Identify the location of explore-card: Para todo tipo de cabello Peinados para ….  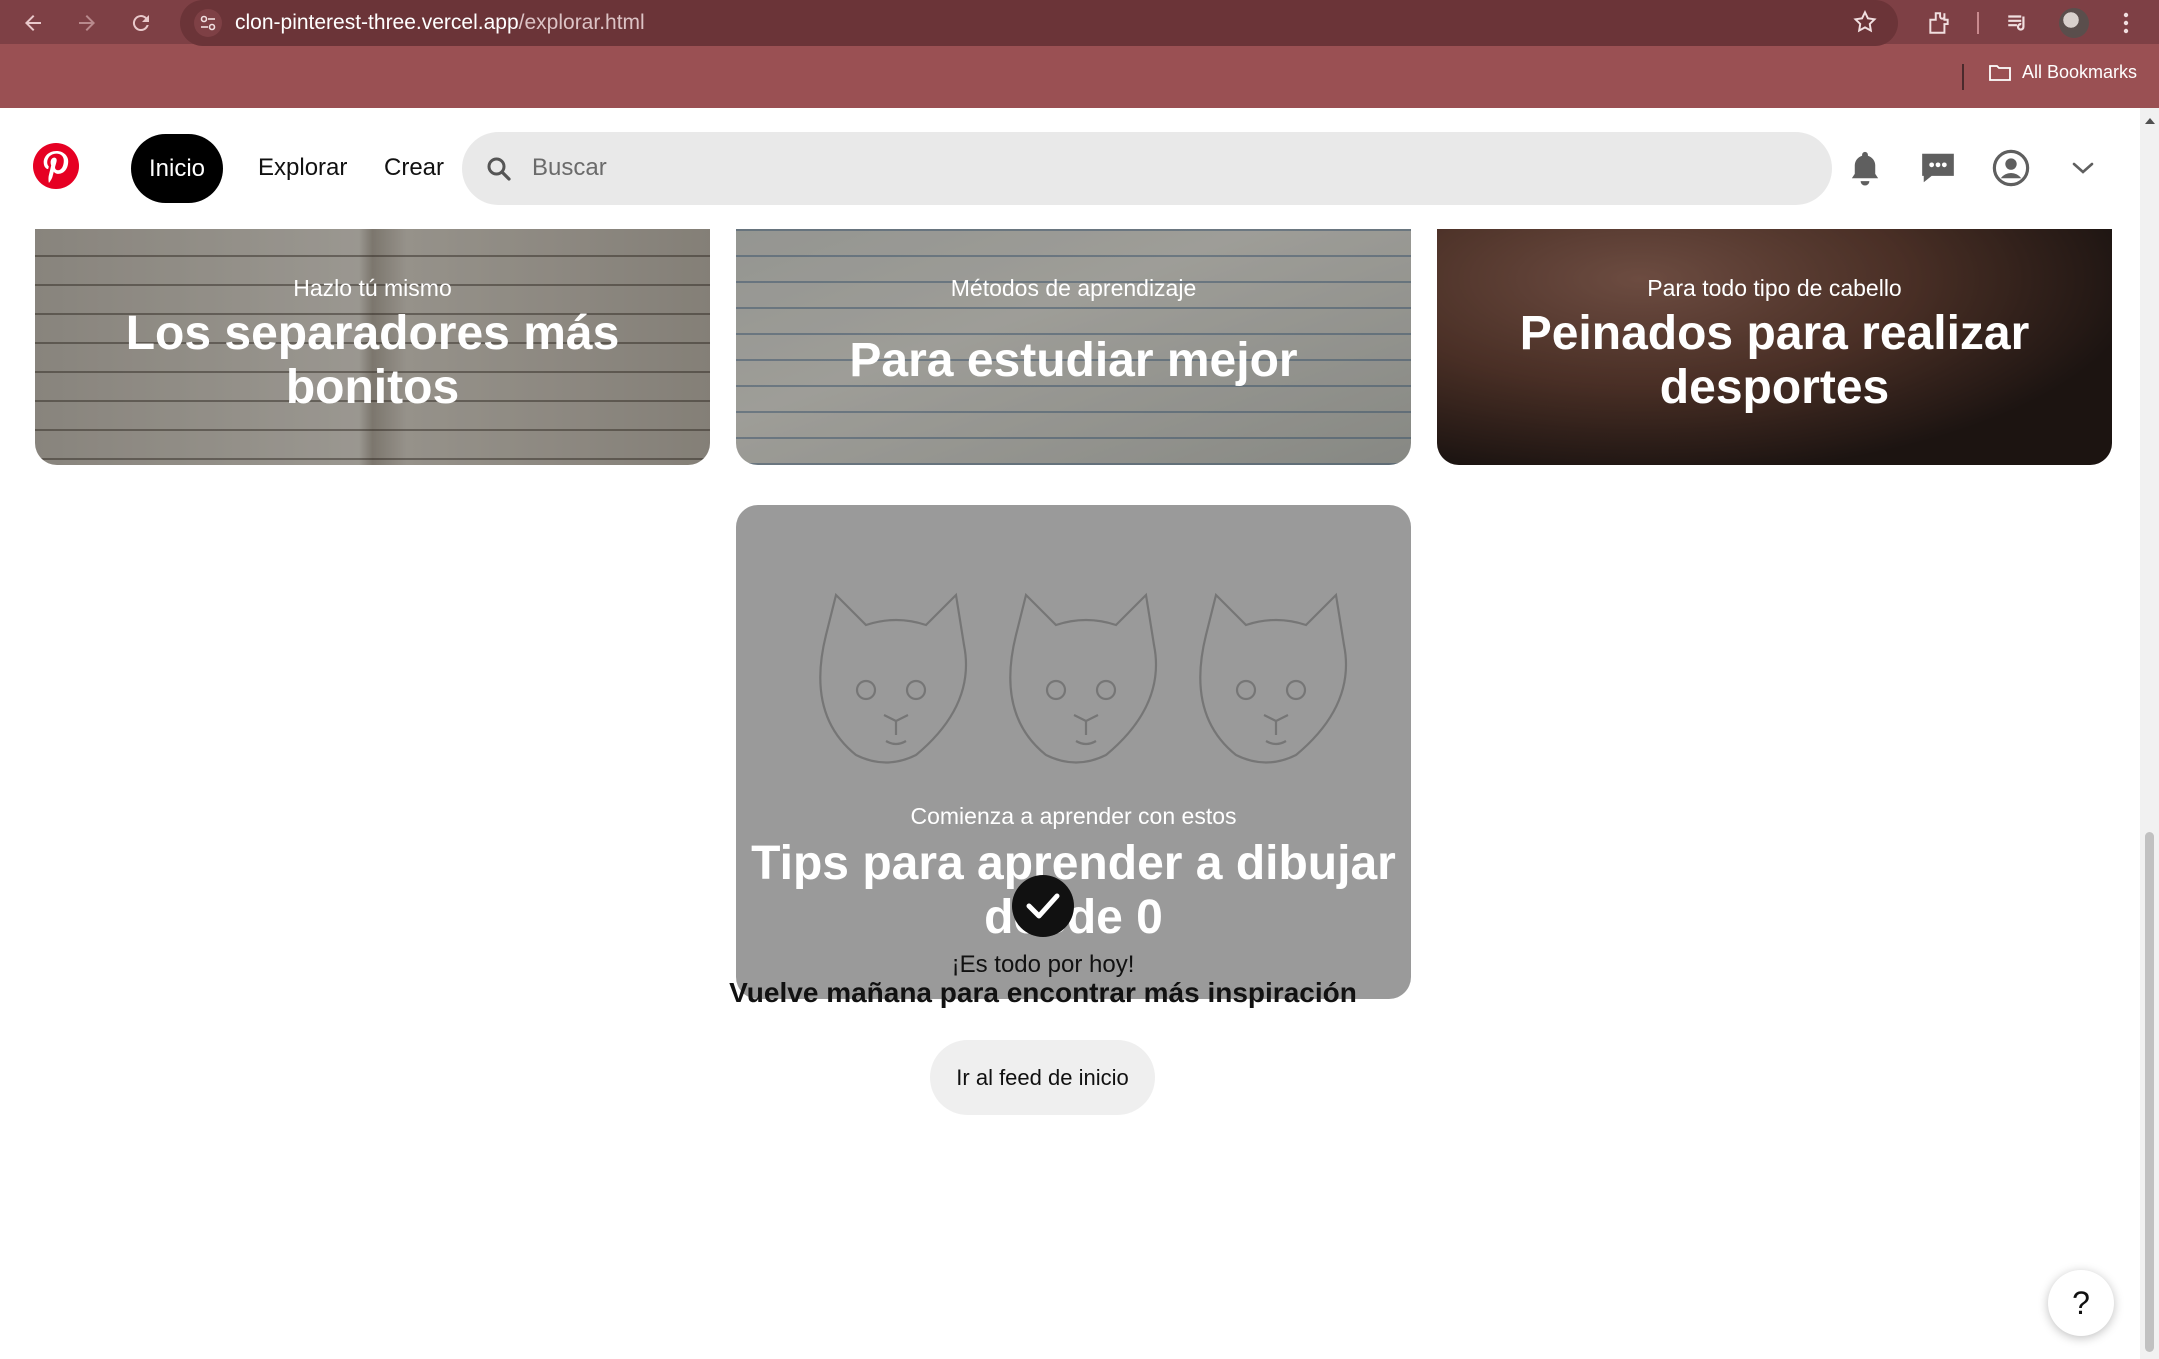
(1774, 347).